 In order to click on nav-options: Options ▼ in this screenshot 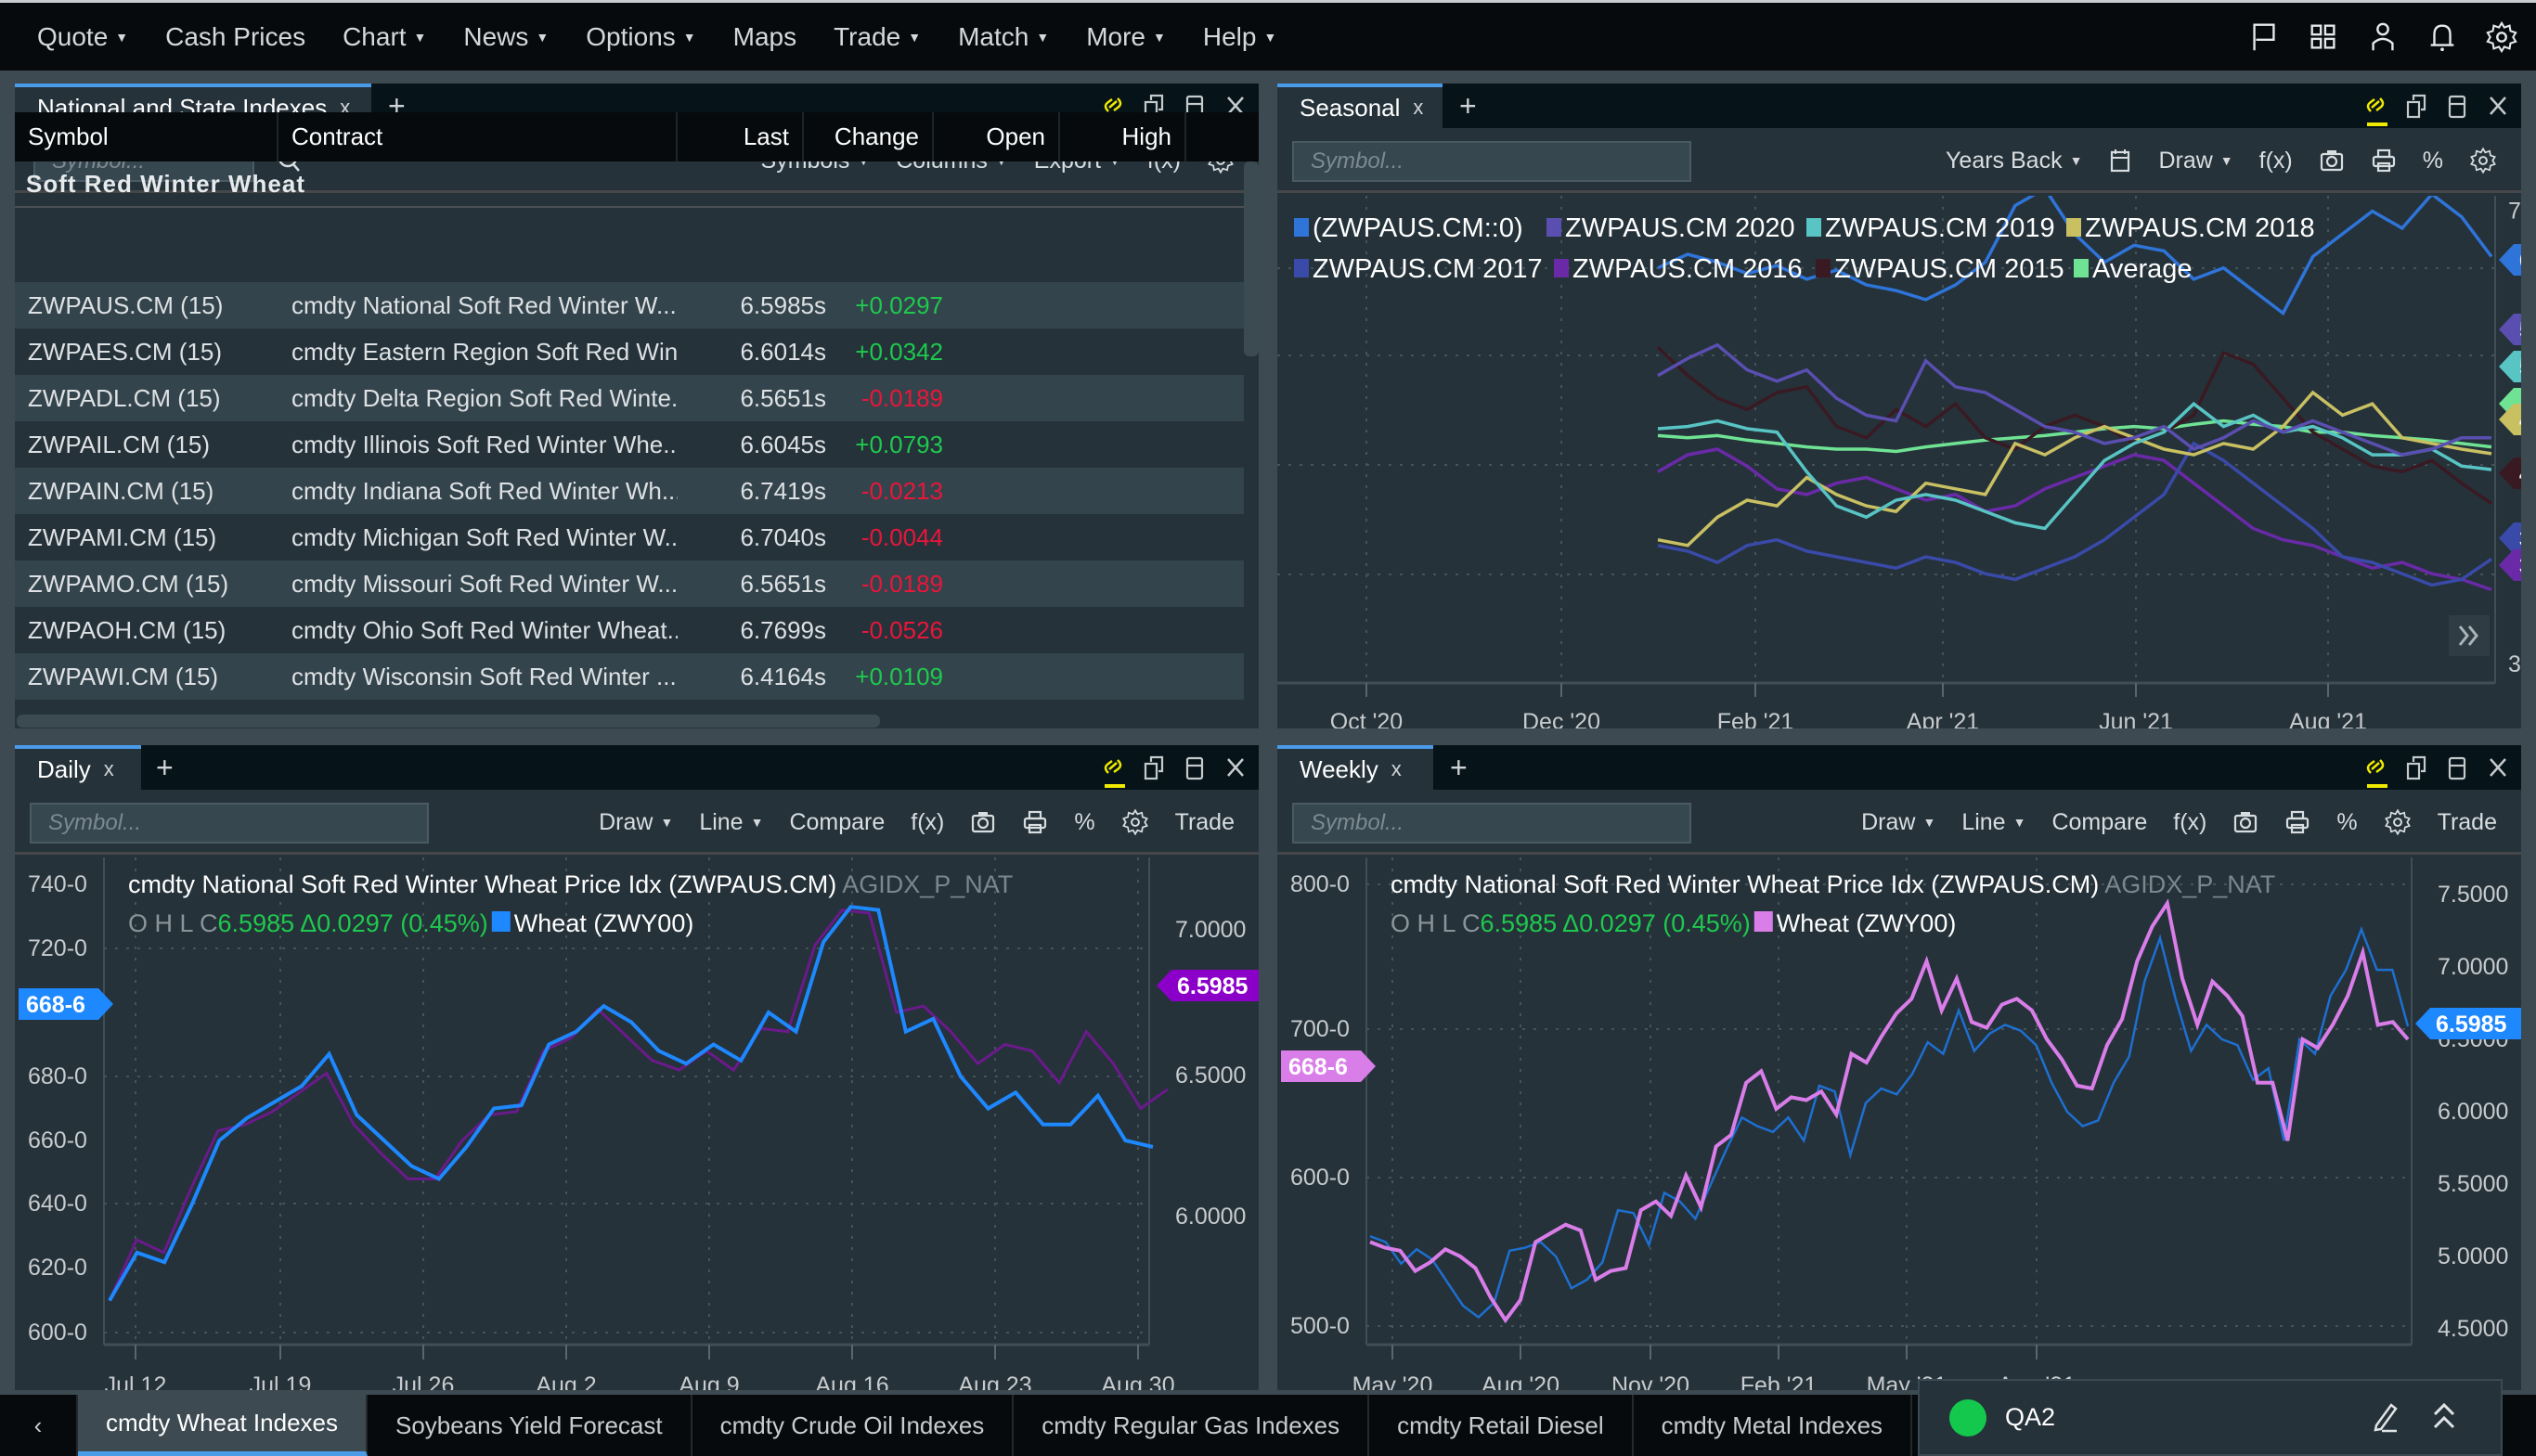, I will do `click(640, 37)`.